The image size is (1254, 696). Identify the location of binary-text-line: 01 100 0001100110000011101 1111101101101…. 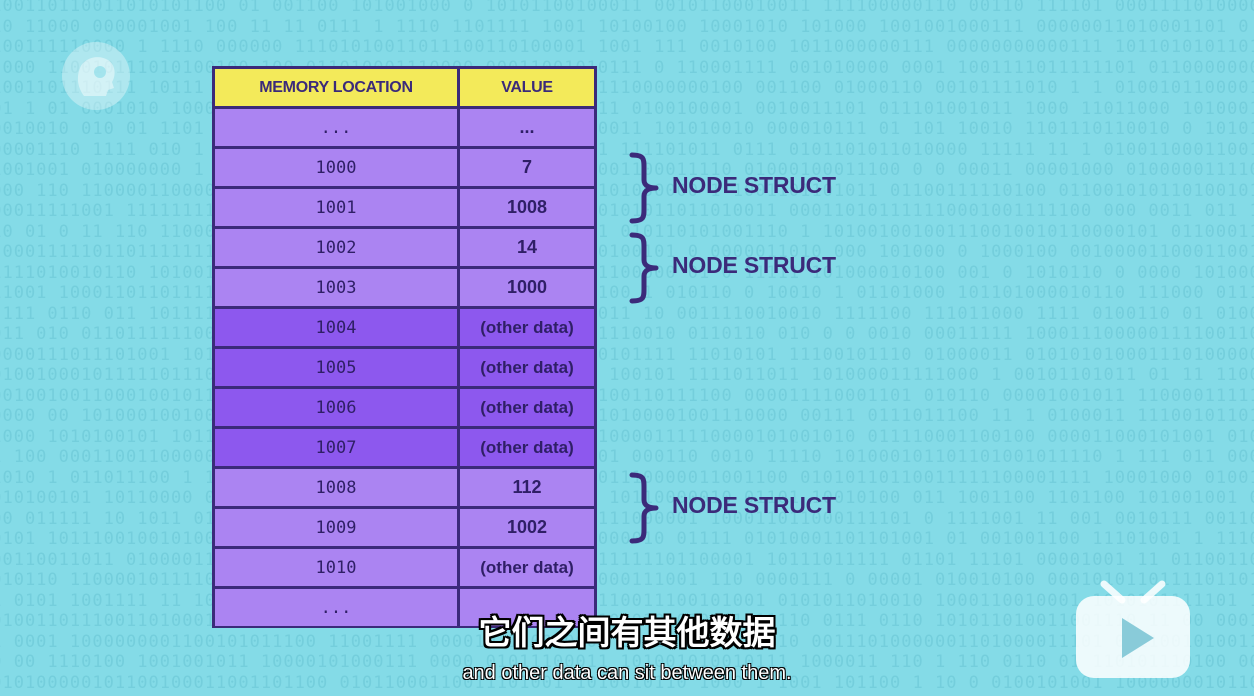
(627, 457).